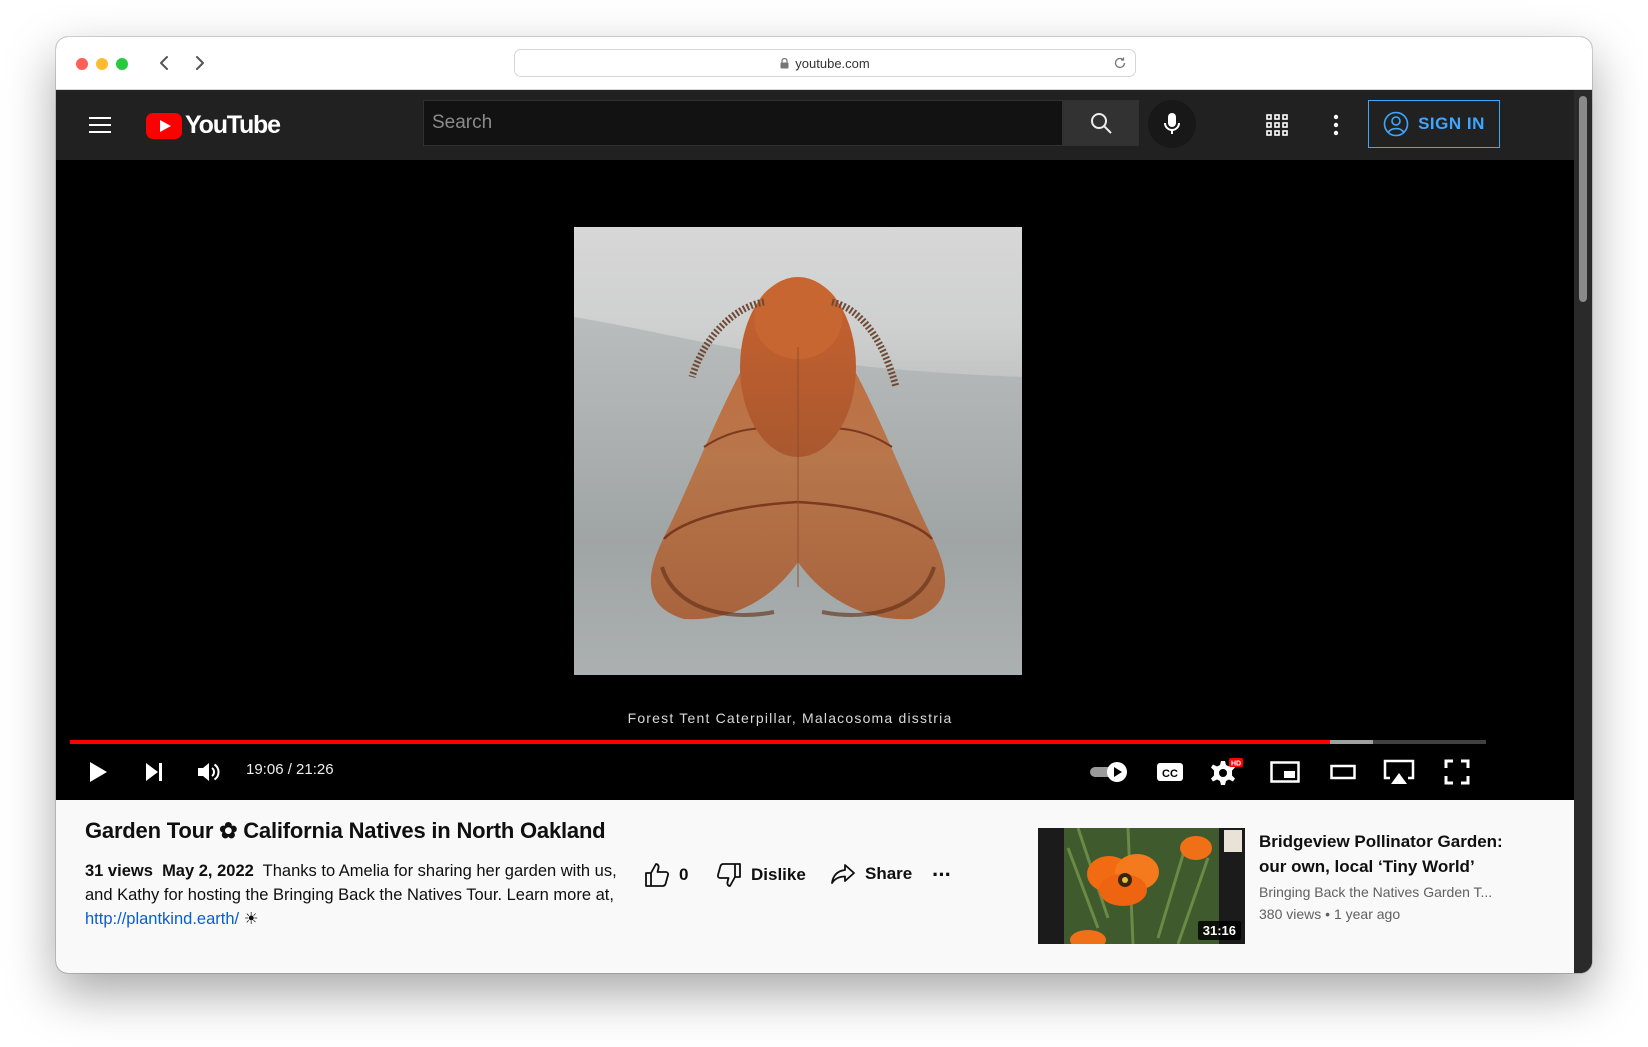 This screenshot has width=1648, height=1047. I want to click on account-icon, so click(1396, 124).